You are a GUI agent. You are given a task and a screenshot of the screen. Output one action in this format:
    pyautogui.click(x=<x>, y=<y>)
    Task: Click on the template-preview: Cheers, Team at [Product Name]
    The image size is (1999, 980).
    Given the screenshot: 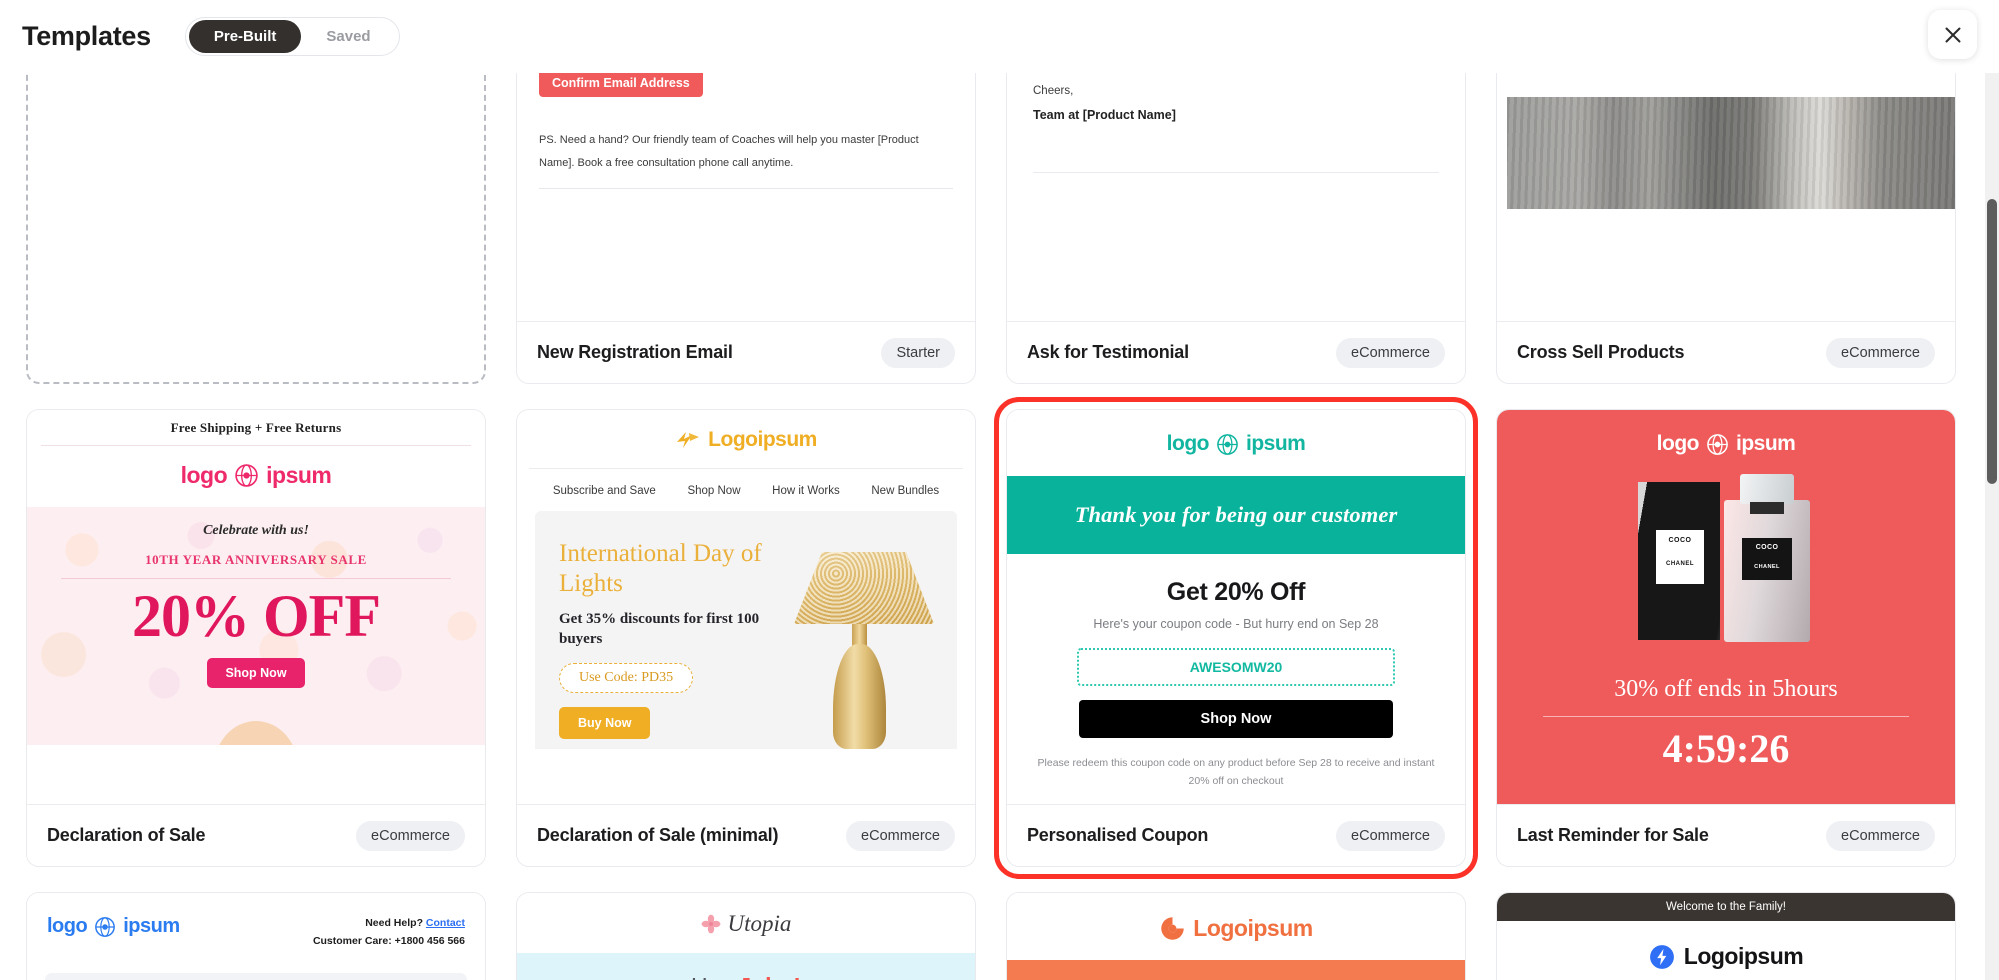 What is the action you would take?
    pyautogui.click(x=1236, y=184)
    